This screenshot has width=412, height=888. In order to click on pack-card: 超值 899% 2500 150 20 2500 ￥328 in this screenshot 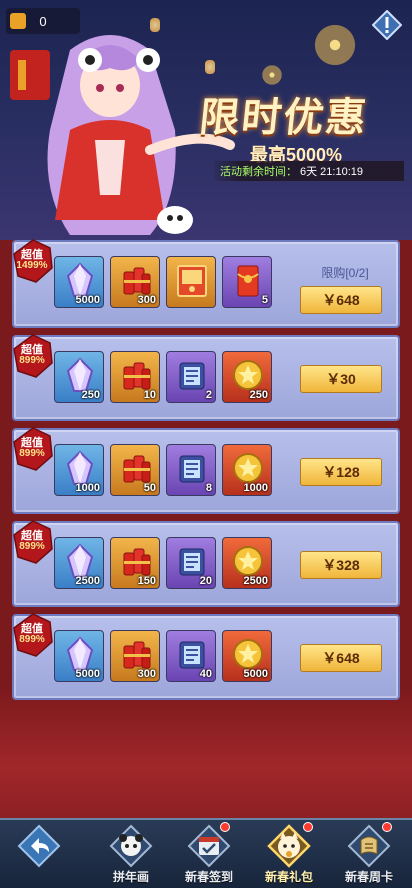, I will do `click(206, 563)`.